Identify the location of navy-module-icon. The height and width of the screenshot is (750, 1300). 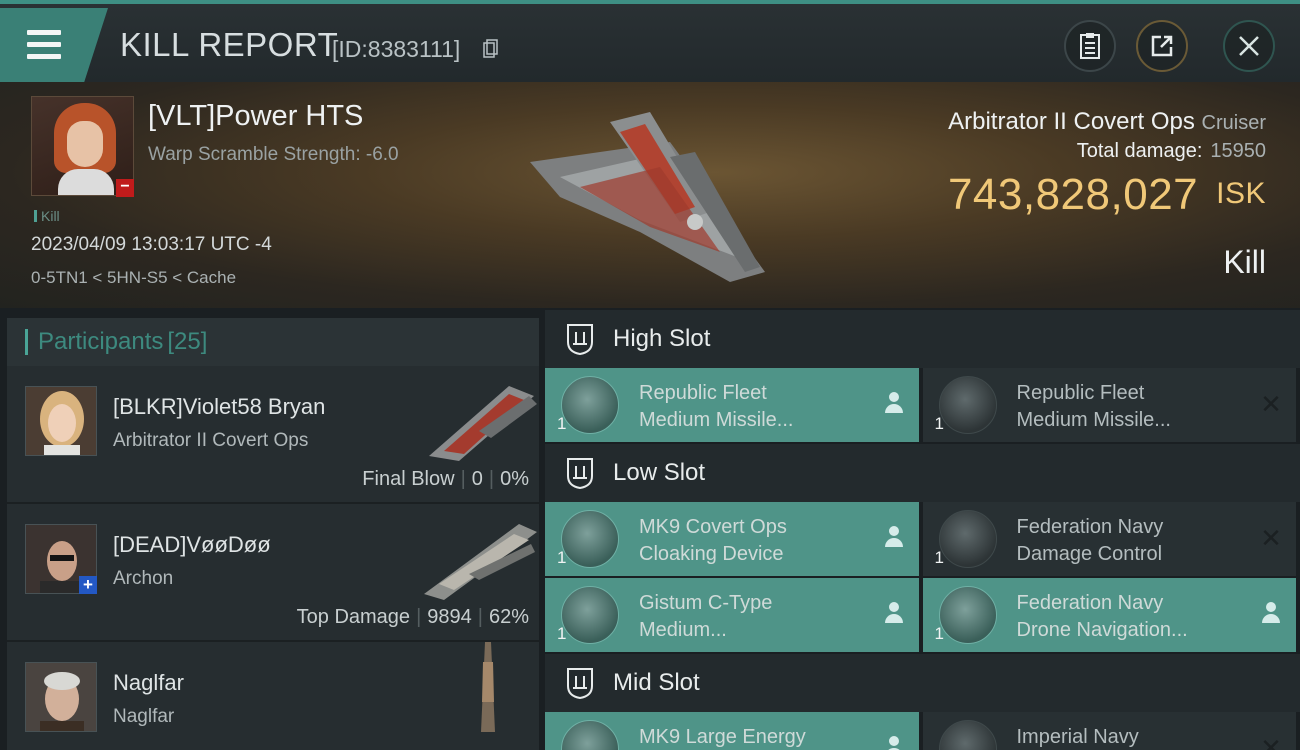
(967, 735).